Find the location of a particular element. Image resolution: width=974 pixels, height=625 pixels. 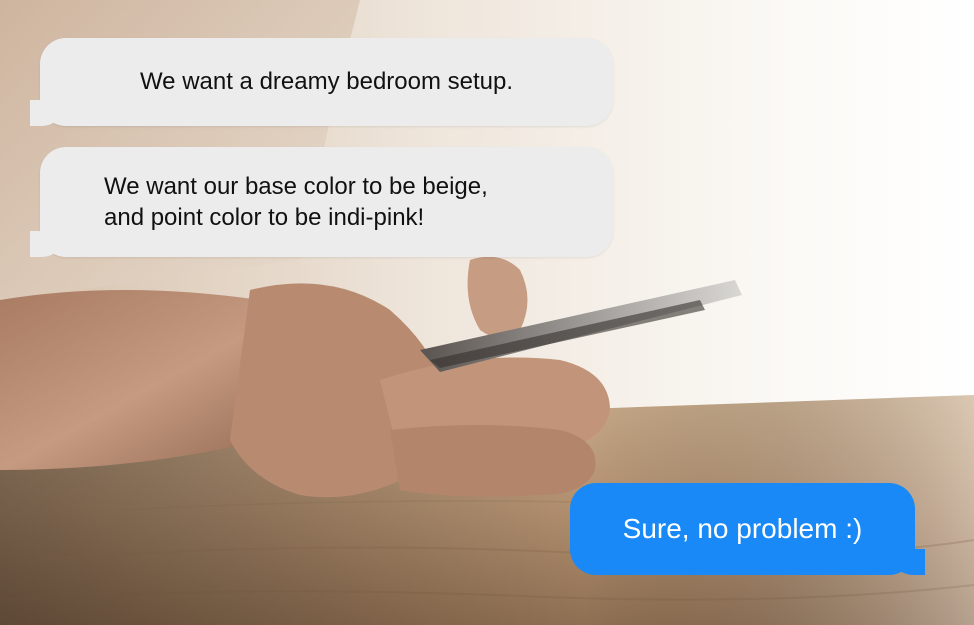

message-line: We want our base color to be beige, is located at coordinates (296, 186).